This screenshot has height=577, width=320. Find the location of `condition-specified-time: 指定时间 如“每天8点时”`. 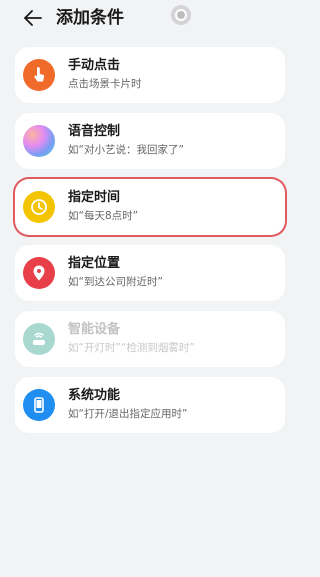

condition-specified-time: 指定时间 如“每天8点时” is located at coordinates (150, 207).